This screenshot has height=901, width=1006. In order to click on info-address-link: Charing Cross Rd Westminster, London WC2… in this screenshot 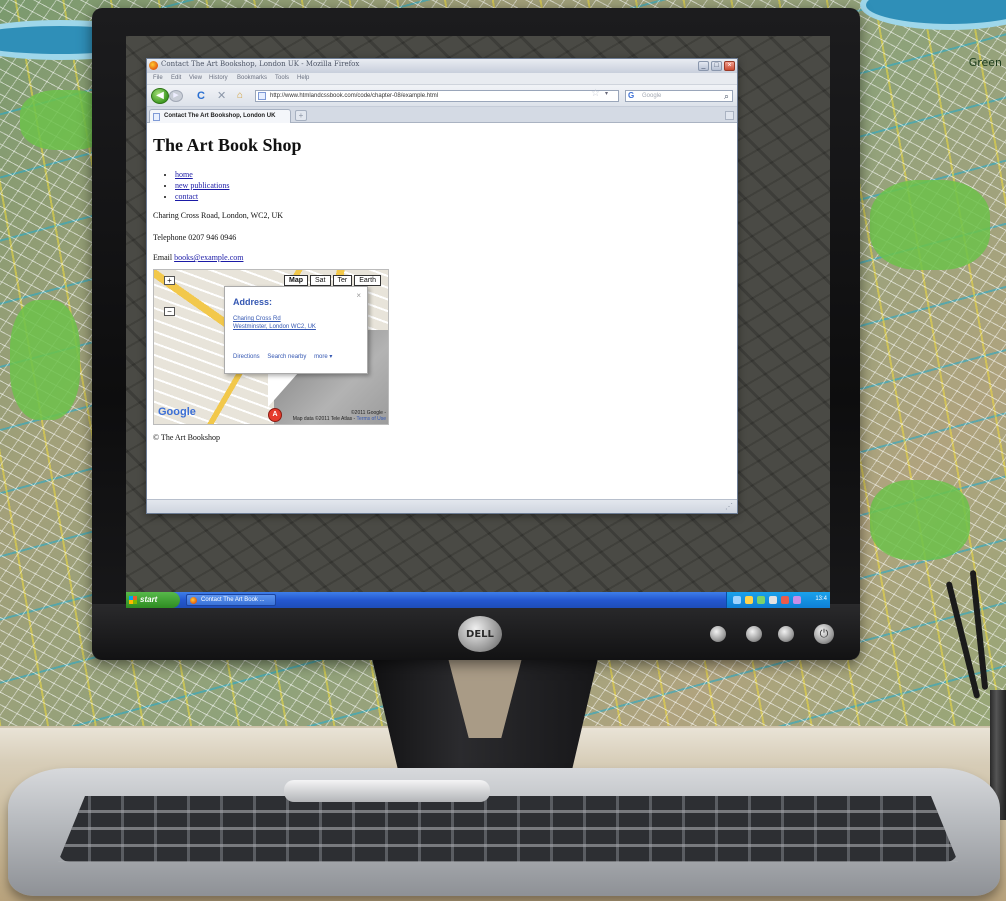, I will do `click(274, 323)`.